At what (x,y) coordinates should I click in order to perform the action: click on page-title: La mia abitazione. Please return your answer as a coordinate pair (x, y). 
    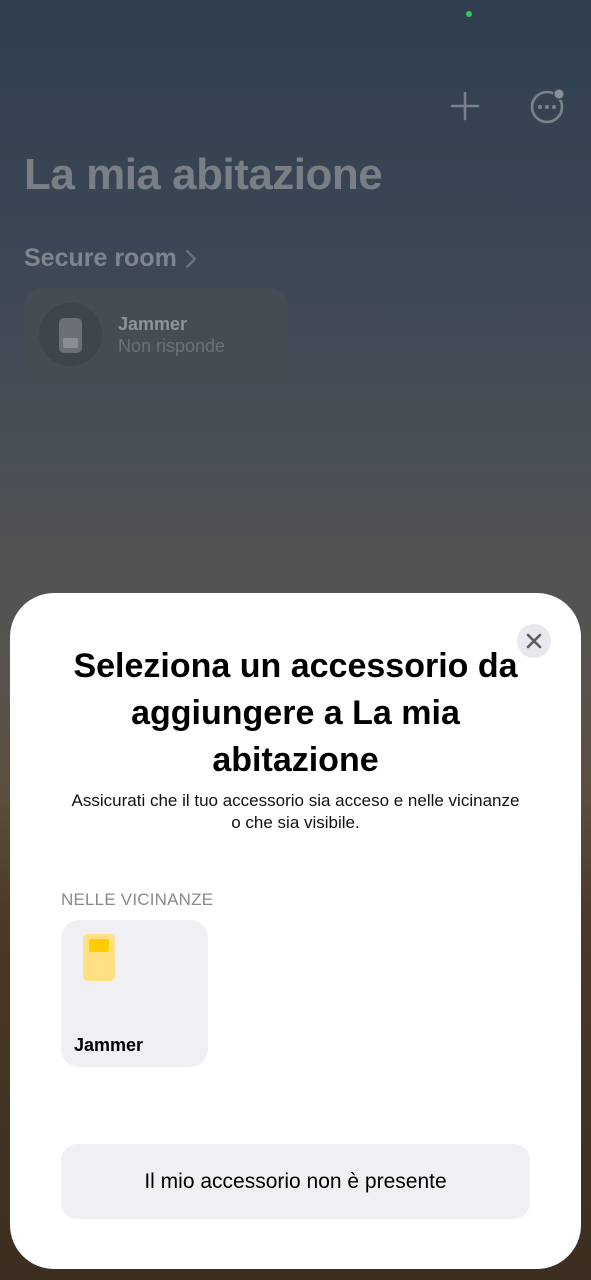
    Looking at the image, I should click on (203, 174).